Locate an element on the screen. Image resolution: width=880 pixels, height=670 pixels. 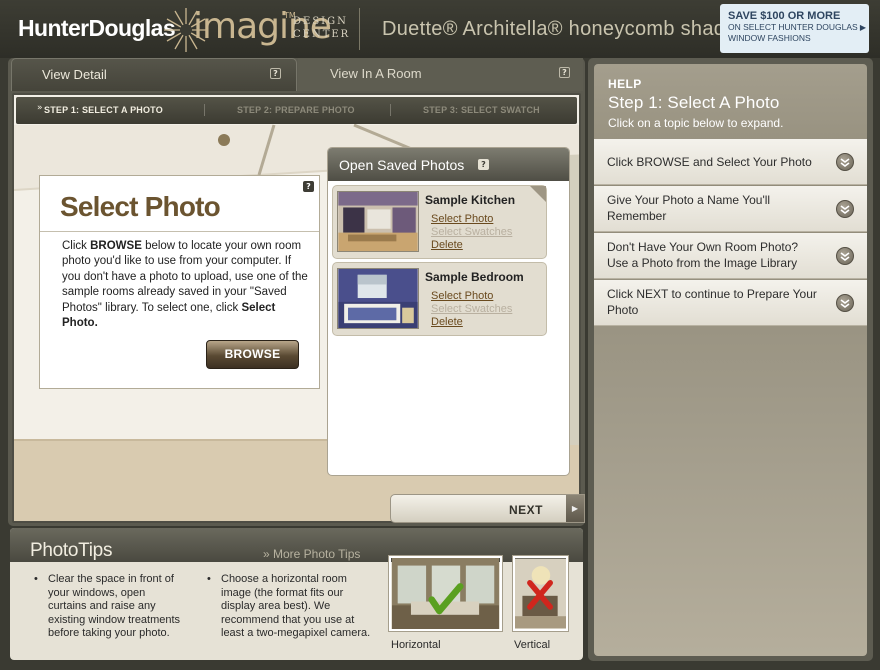
active-step-chevron-icon: » is located at coordinates (40, 108).